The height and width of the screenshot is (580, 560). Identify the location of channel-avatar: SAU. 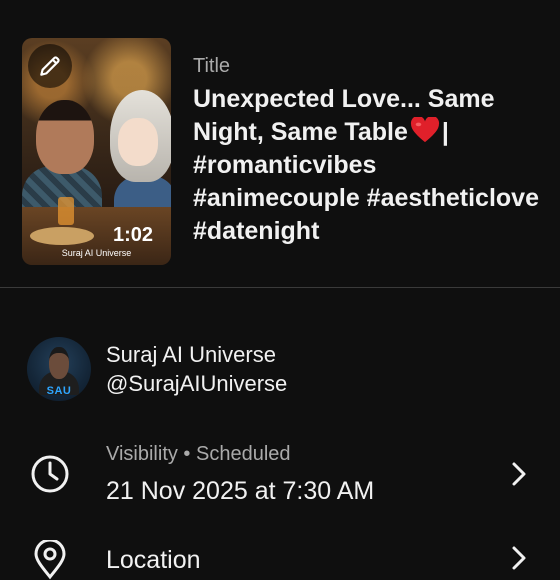
(59, 369).